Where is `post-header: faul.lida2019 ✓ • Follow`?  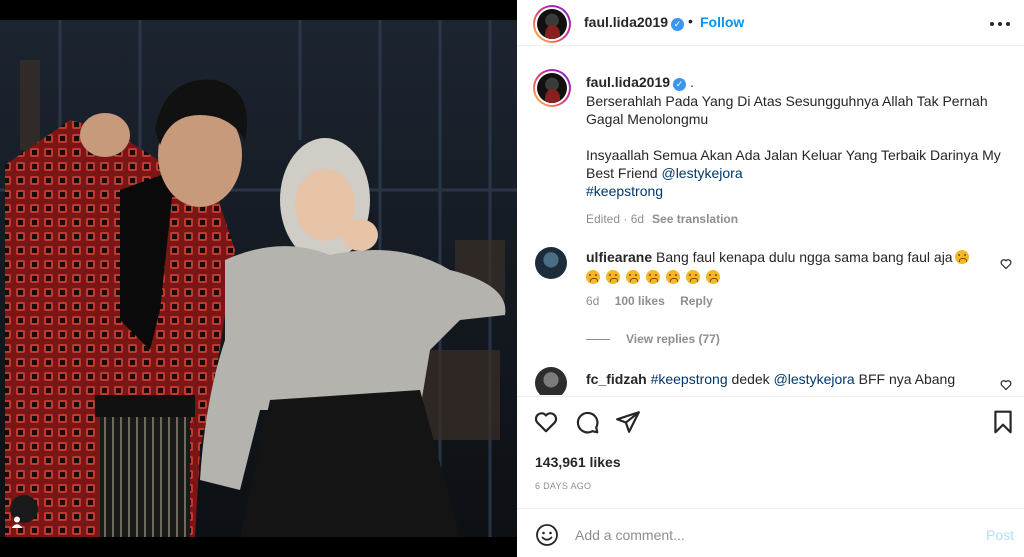 post-header: faul.lida2019 ✓ • Follow is located at coordinates (770, 23).